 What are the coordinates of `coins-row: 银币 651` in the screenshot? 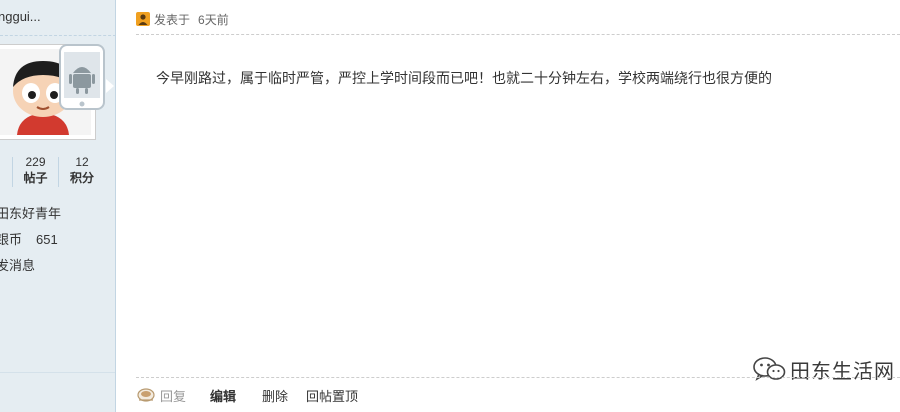 It's located at (29, 238).